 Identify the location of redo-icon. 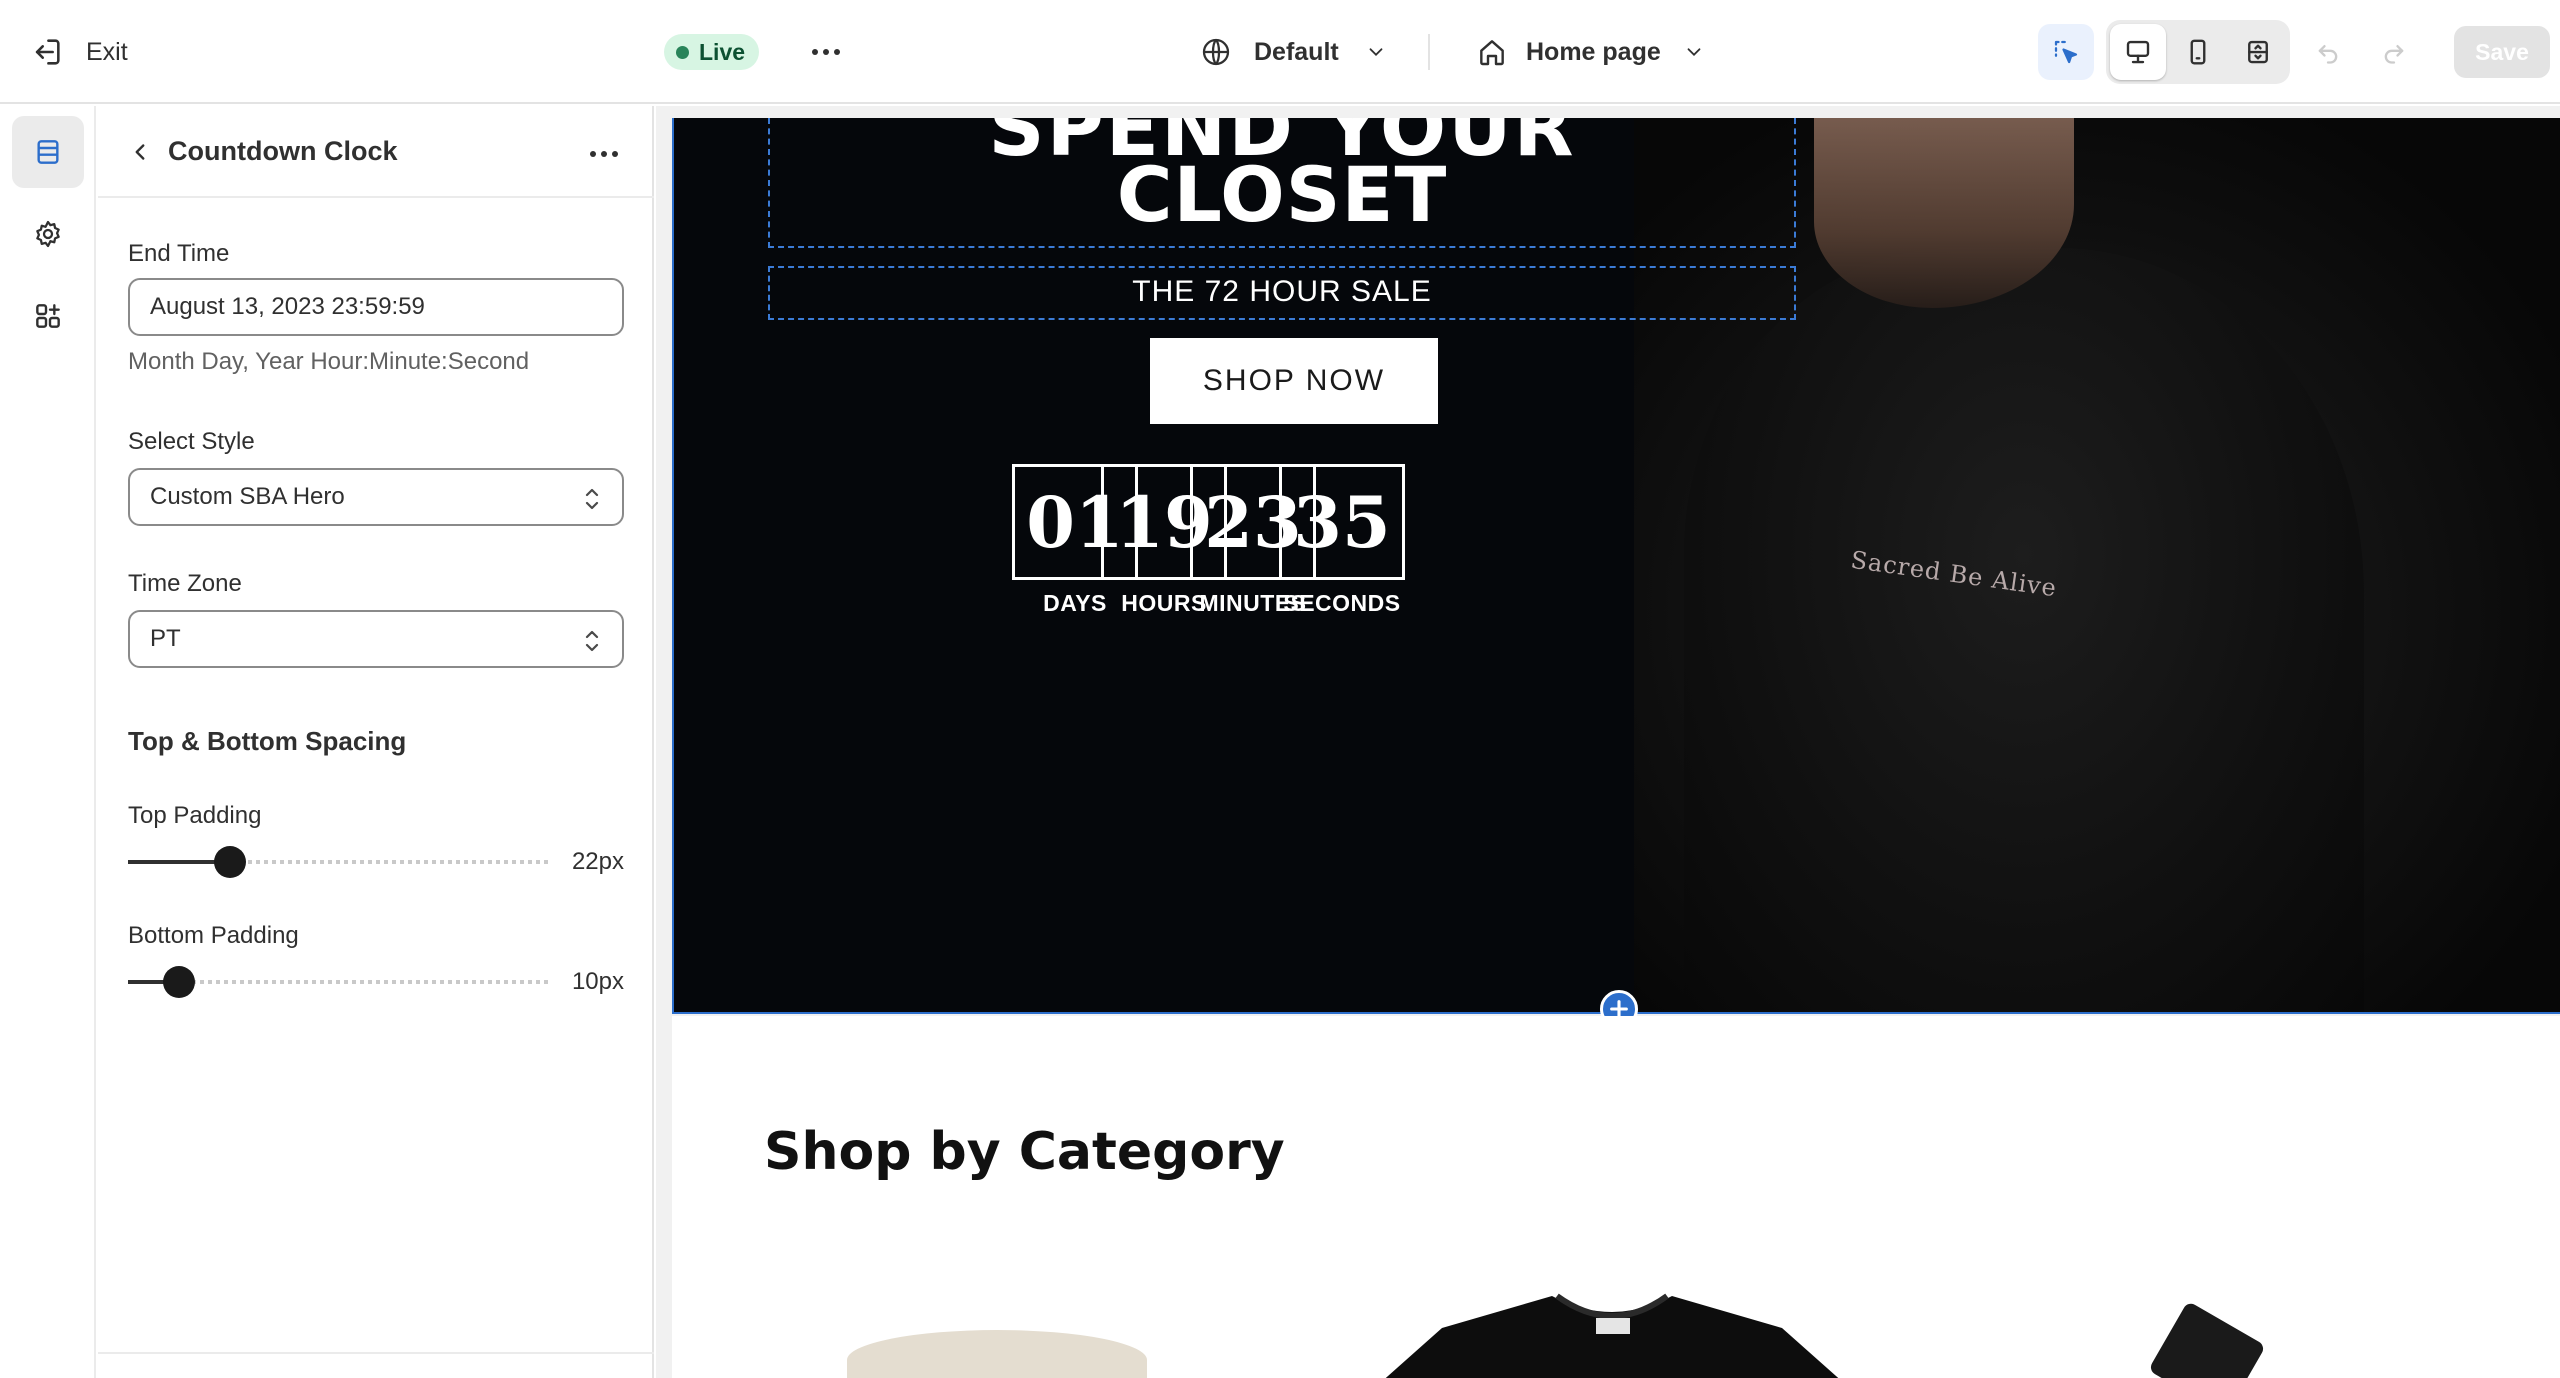
(2394, 54).